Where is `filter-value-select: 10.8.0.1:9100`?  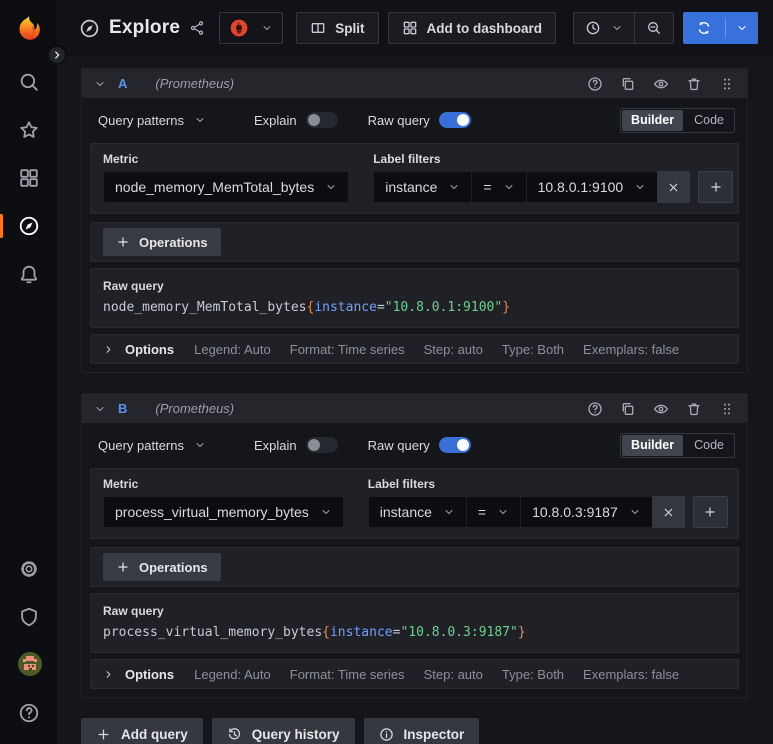
filter-value-select: 10.8.0.1:9100 is located at coordinates (591, 187).